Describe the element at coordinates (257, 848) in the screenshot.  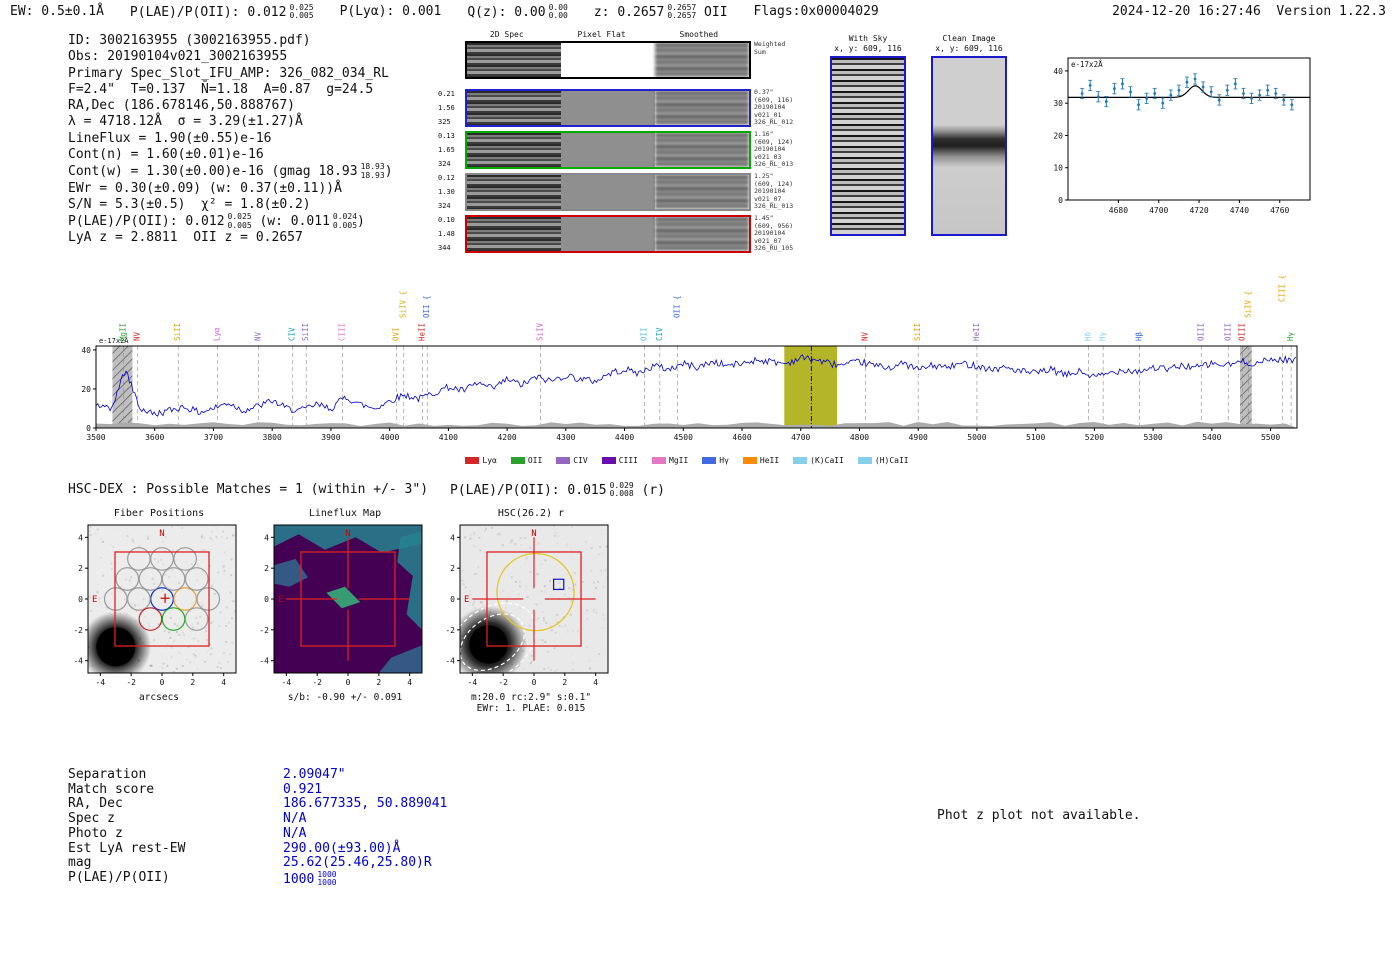
I see `match-table-row: Est LyA rest-EW 290.00(±93.00)Å` at that location.